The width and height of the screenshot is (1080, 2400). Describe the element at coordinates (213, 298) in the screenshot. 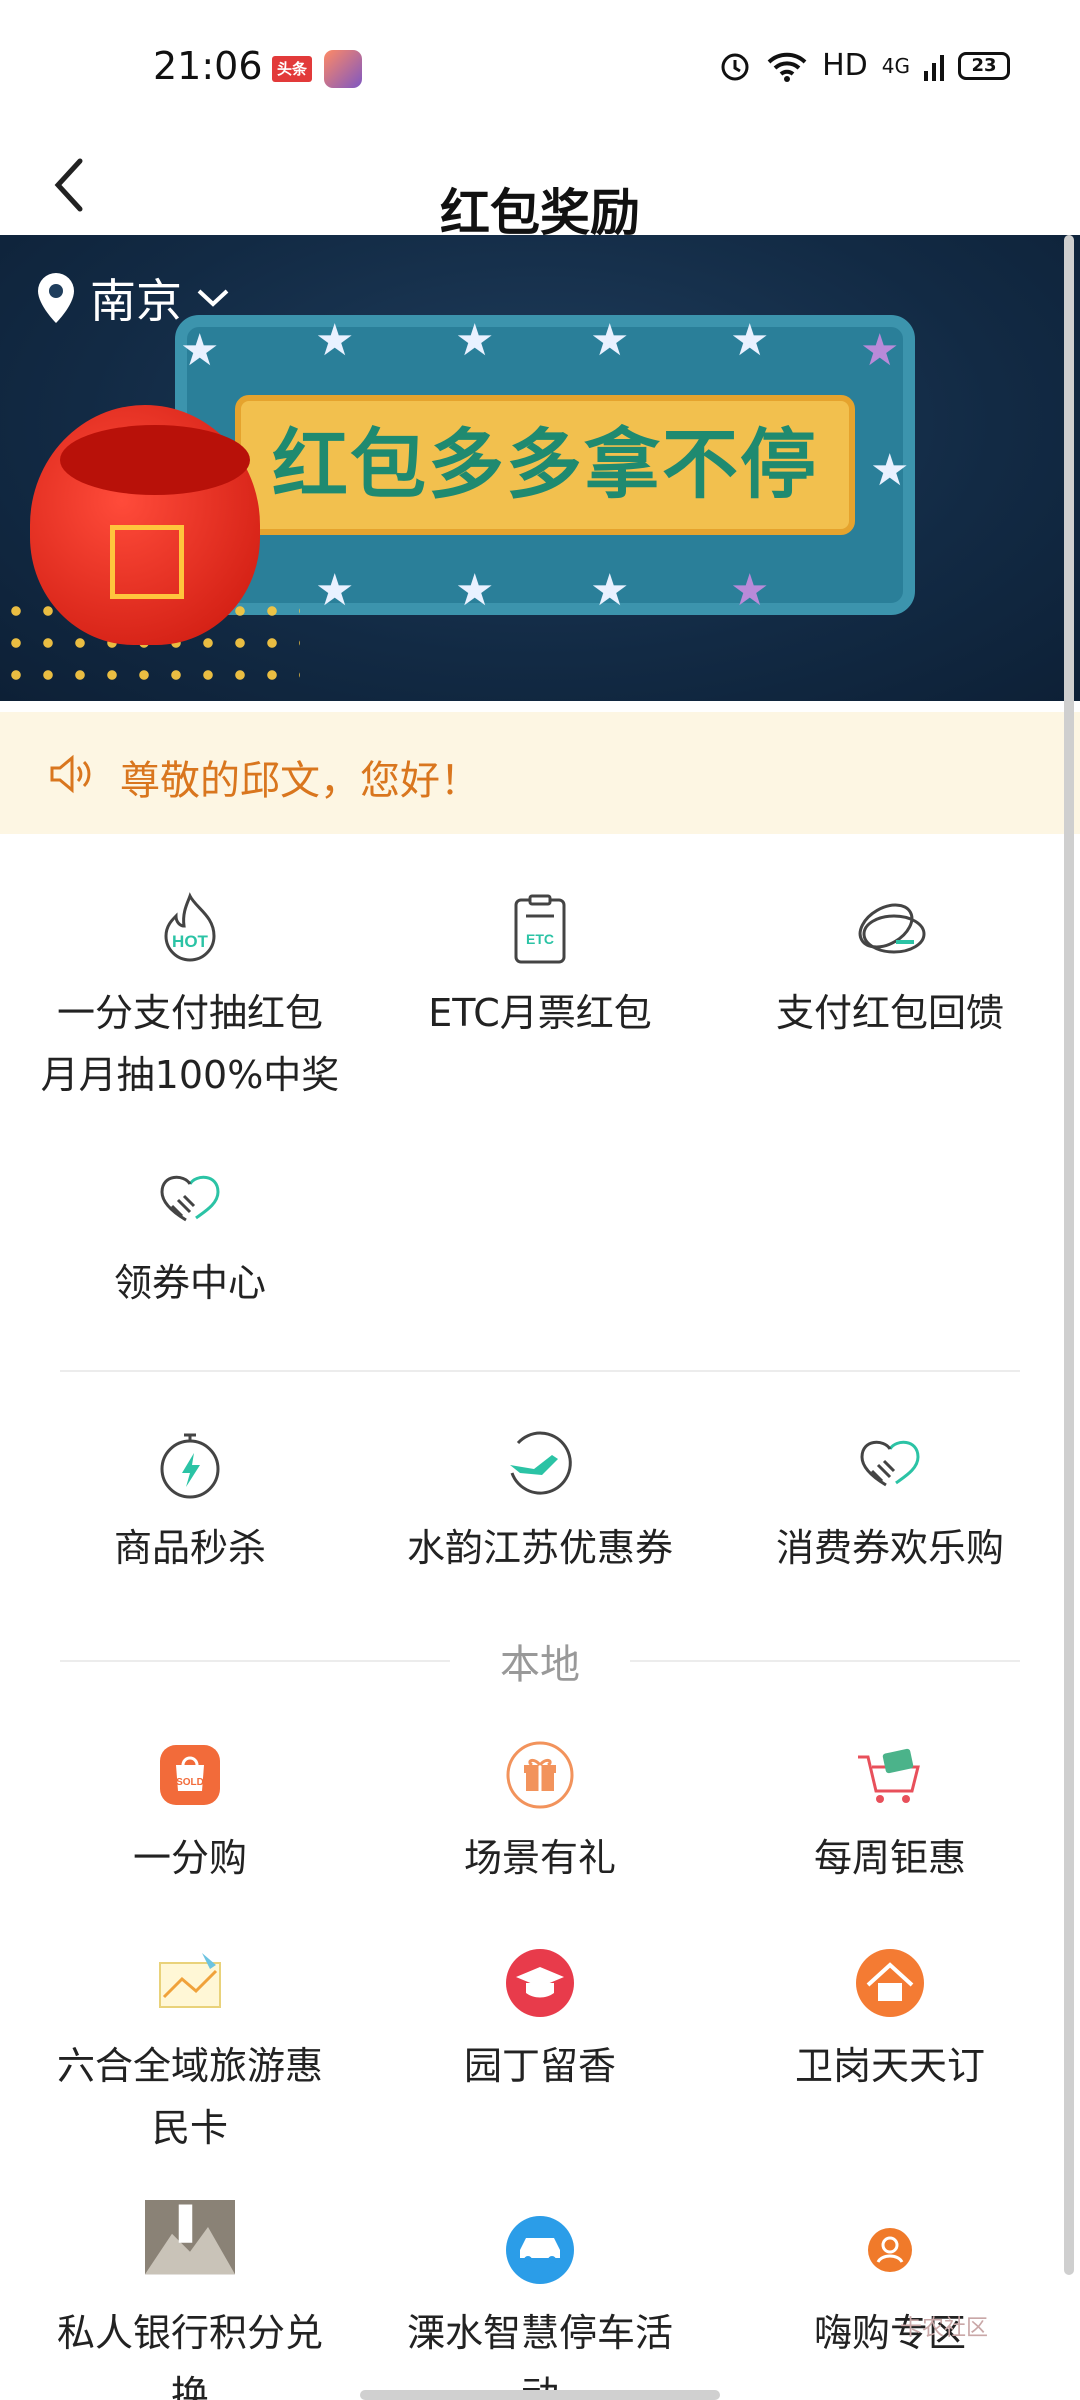

I see `chevron-down-icon` at that location.